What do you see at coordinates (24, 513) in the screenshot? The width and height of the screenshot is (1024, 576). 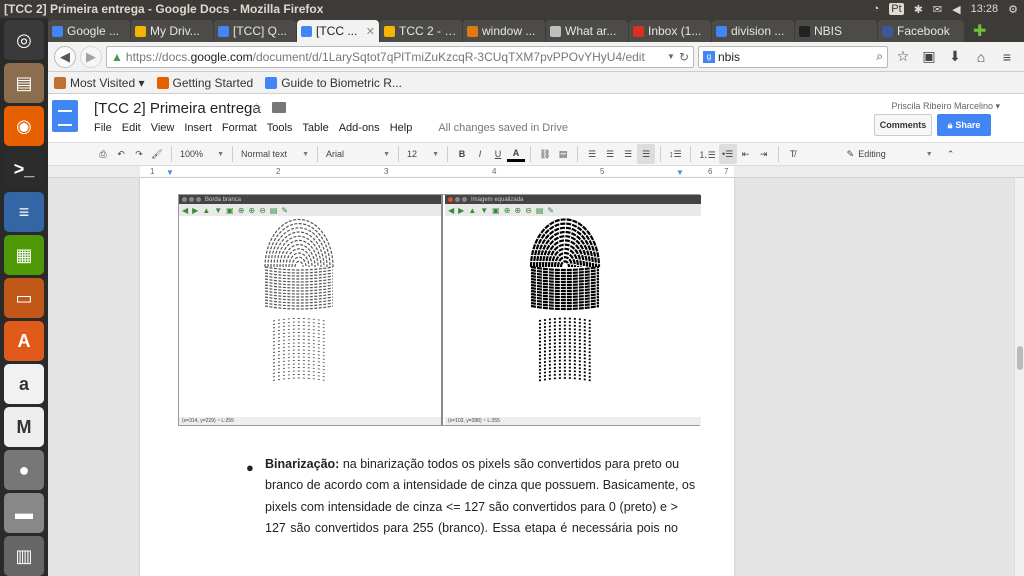 I see `drive-stack-icon: ▬` at bounding box center [24, 513].